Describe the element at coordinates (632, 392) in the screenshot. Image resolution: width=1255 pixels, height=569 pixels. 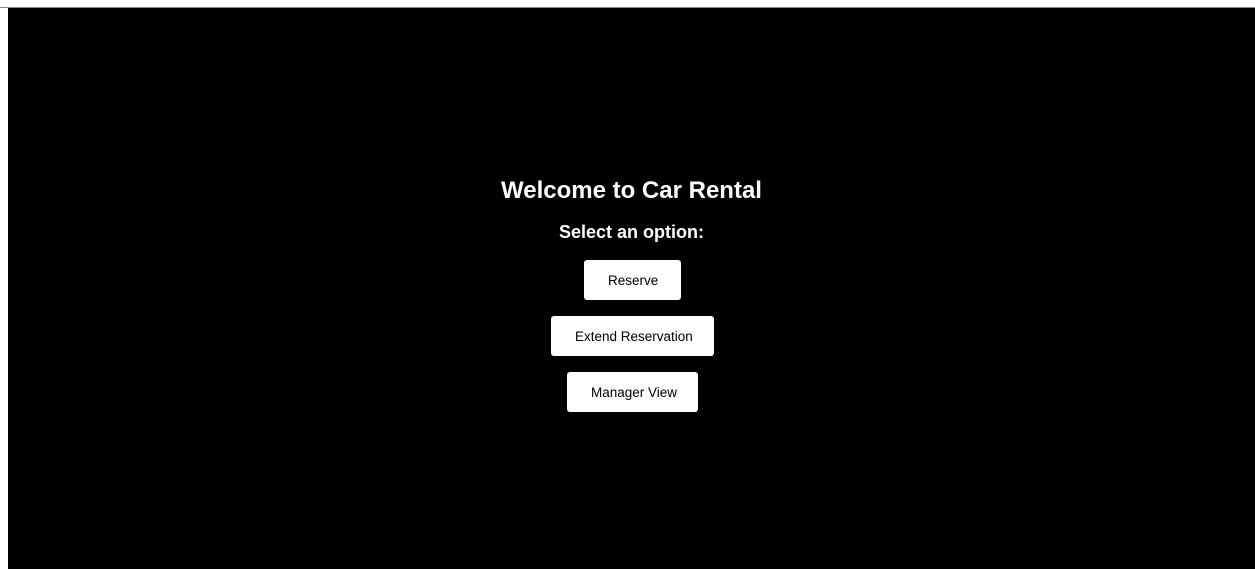
I see `manager-view-button: Manager View` at that location.